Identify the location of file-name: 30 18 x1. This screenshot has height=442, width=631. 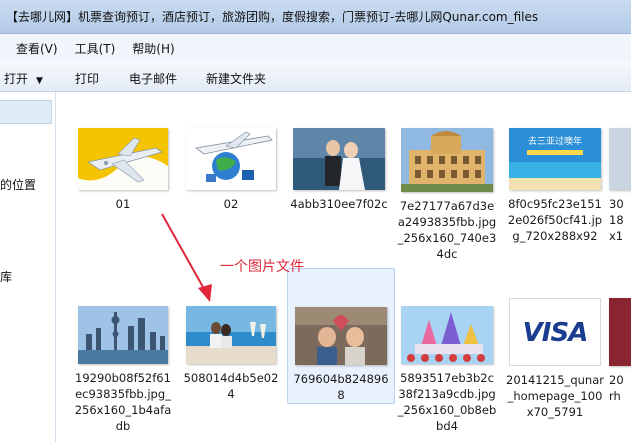
(616, 220).